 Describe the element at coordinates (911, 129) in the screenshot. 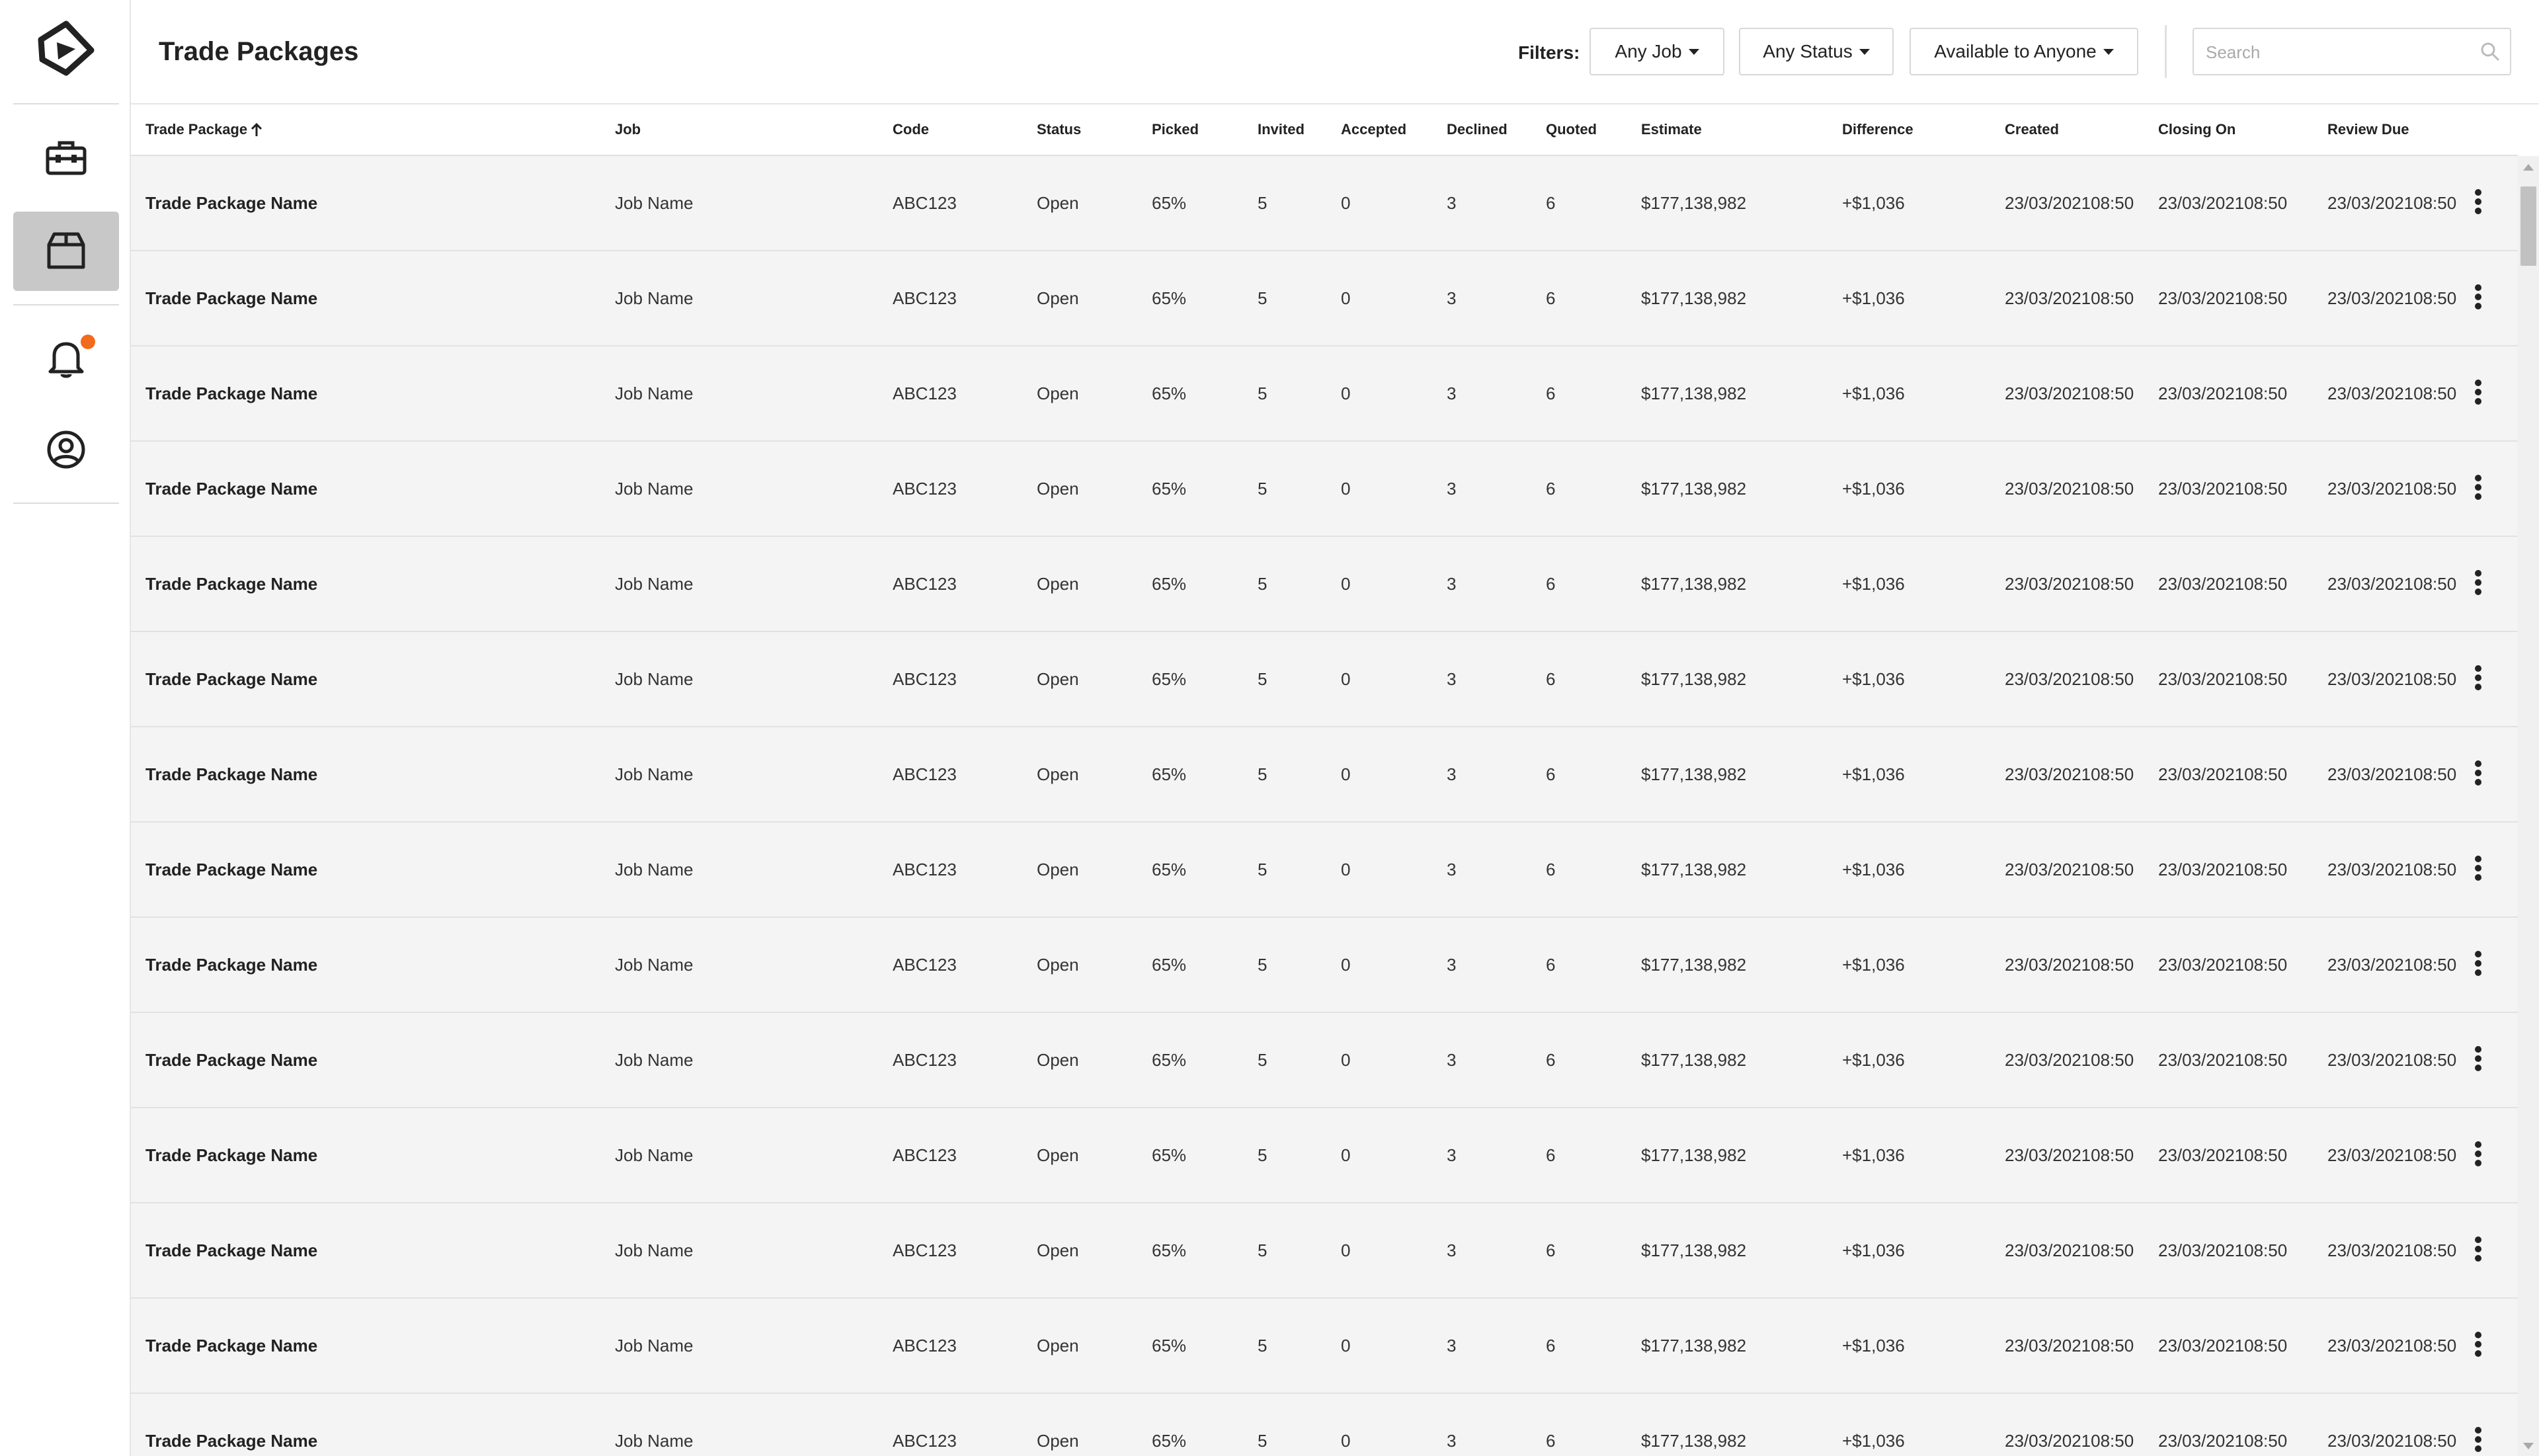

I see `column-header-code: Code` at that location.